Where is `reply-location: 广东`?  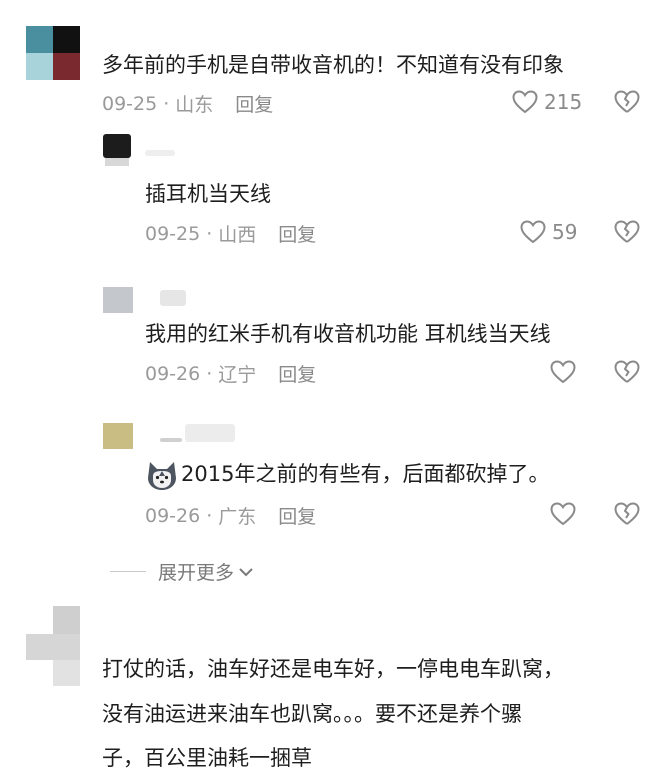
reply-location: 广东 is located at coordinates (237, 517).